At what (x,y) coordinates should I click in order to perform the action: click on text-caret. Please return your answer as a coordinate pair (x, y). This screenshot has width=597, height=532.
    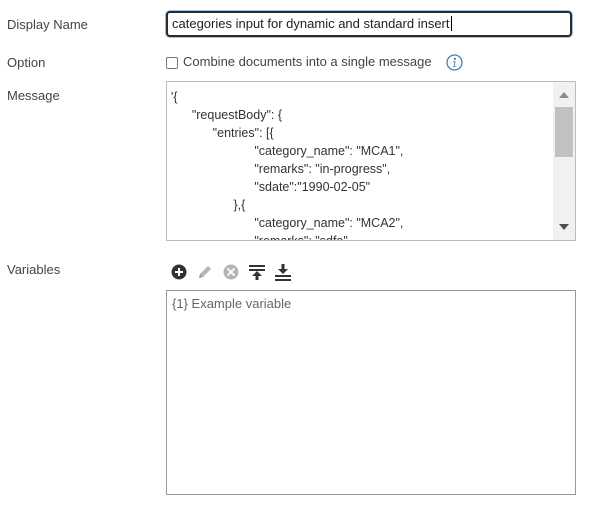
    Looking at the image, I should click on (451, 23).